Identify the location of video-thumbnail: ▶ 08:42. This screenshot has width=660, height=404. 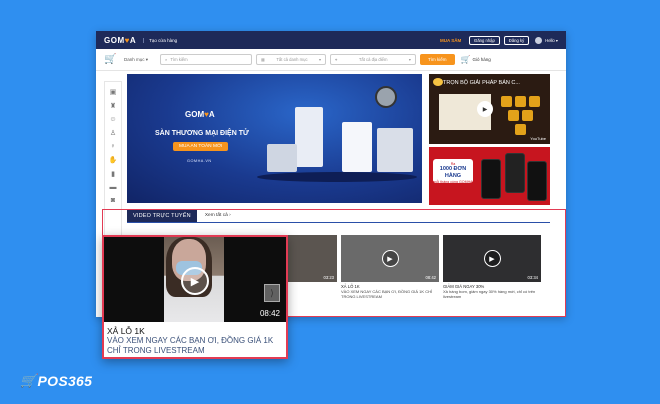
(390, 258).